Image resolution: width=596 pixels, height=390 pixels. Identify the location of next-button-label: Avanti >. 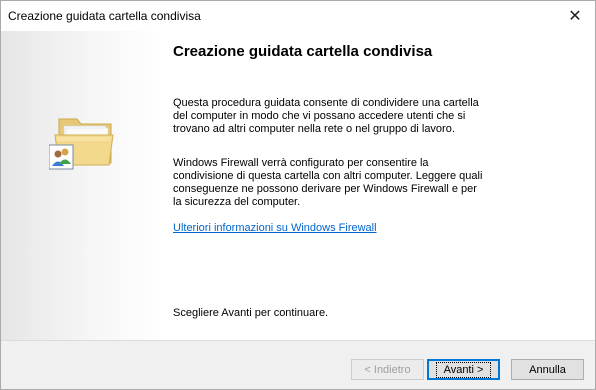
(463, 369).